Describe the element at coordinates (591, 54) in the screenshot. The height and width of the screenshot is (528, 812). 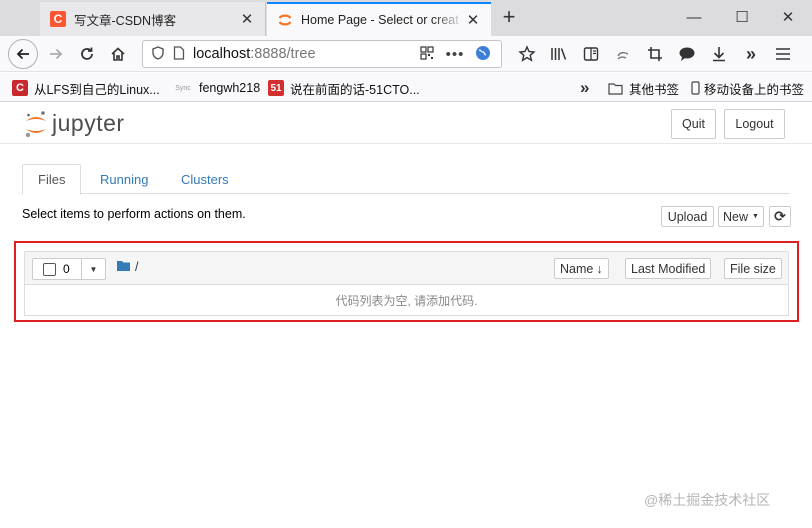
I see `sidebar-icon` at that location.